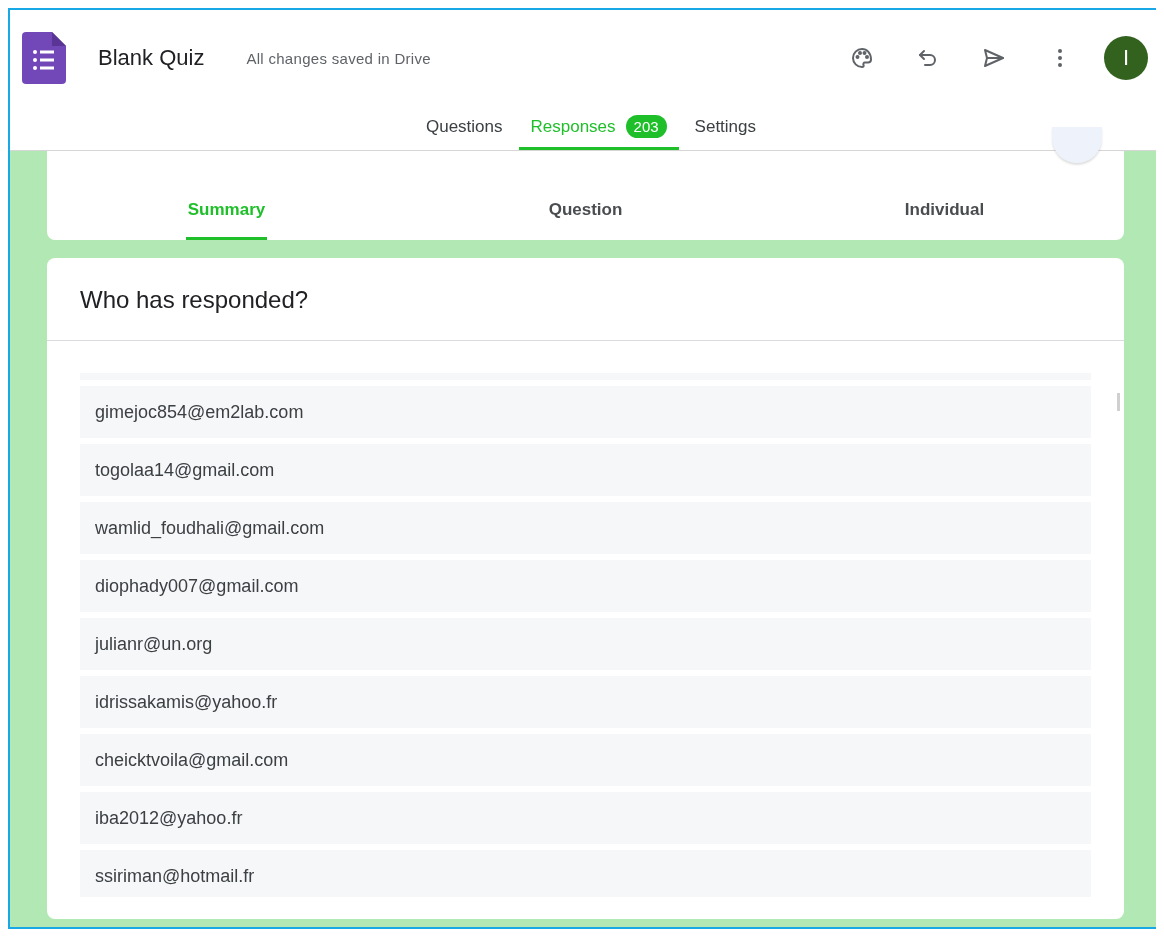 The image size is (1164, 941). What do you see at coordinates (585, 644) in the screenshot?
I see `email-row: julianr@un.org` at bounding box center [585, 644].